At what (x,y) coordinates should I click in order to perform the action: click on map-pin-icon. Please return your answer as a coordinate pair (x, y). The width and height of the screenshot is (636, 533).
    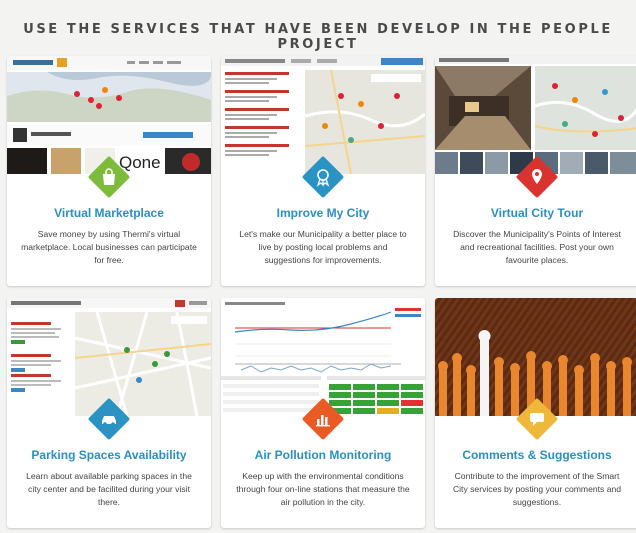
    Looking at the image, I should click on (537, 177).